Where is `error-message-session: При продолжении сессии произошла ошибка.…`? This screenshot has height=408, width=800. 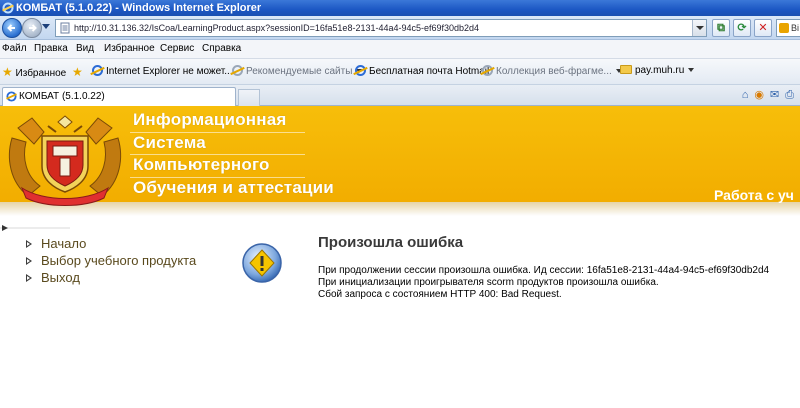
error-message-session: При продолжении сессии произошла ошибка.… is located at coordinates (544, 270).